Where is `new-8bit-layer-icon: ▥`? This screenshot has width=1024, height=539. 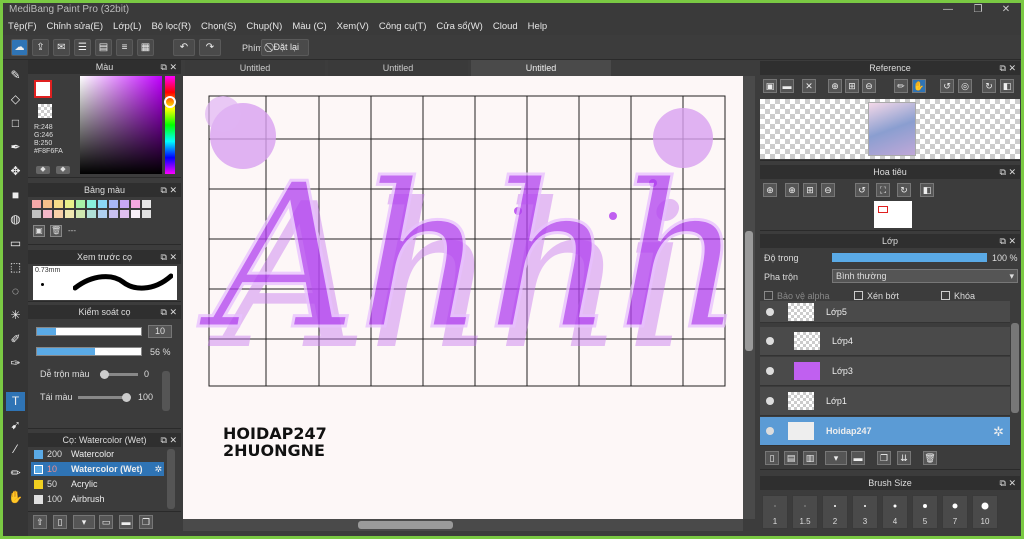 new-8bit-layer-icon: ▥ is located at coordinates (810, 458).